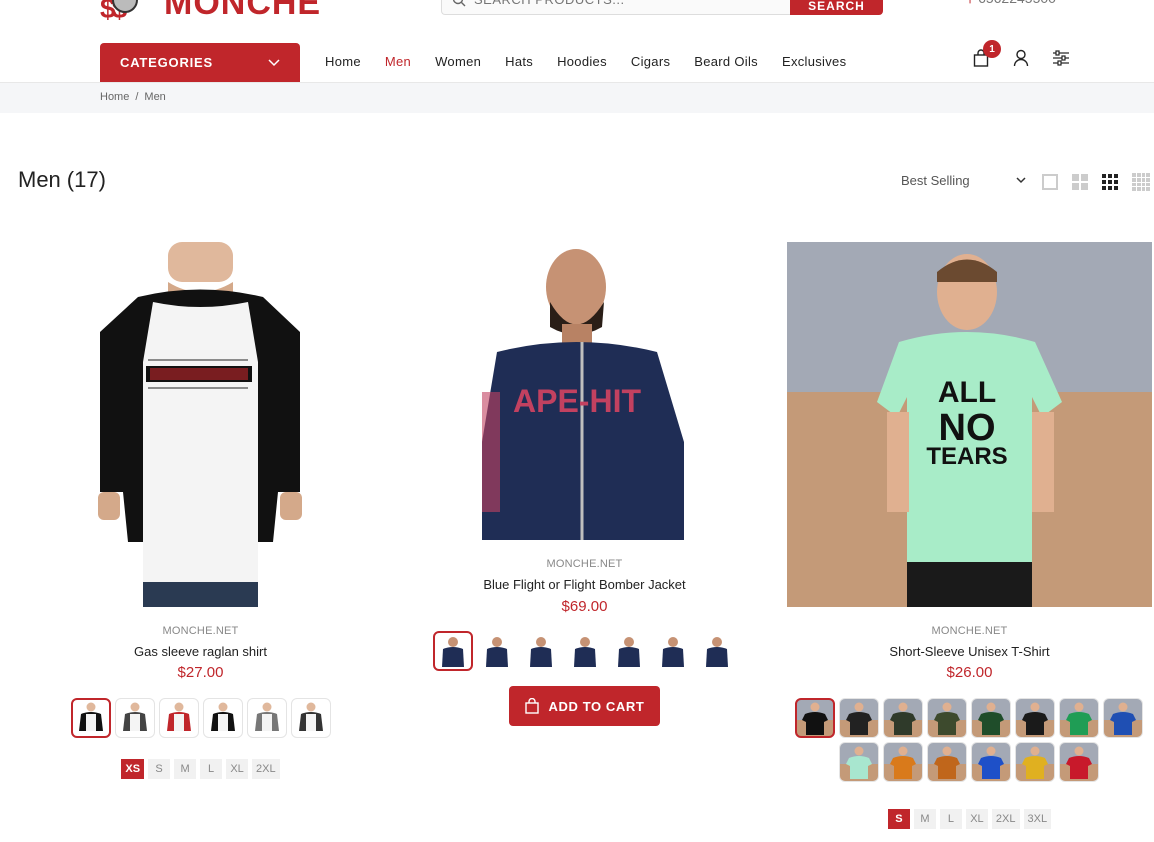 This screenshot has height=842, width=1154. I want to click on add-to-cart-label: ADD TO CART, so click(596, 706).